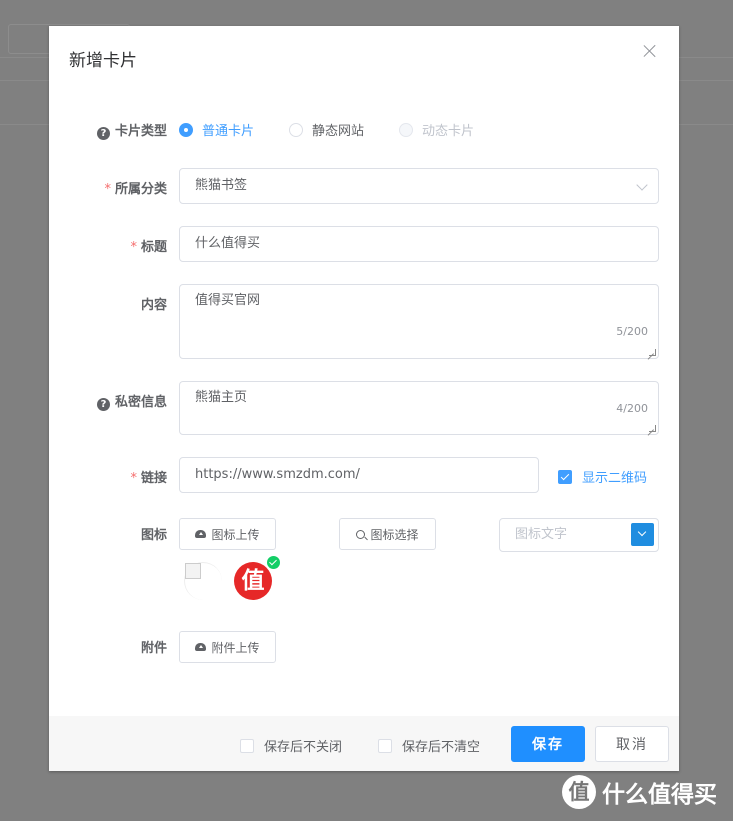 The height and width of the screenshot is (821, 733). Describe the element at coordinates (153, 535) in the screenshot. I see `icon-label: 图标` at that location.